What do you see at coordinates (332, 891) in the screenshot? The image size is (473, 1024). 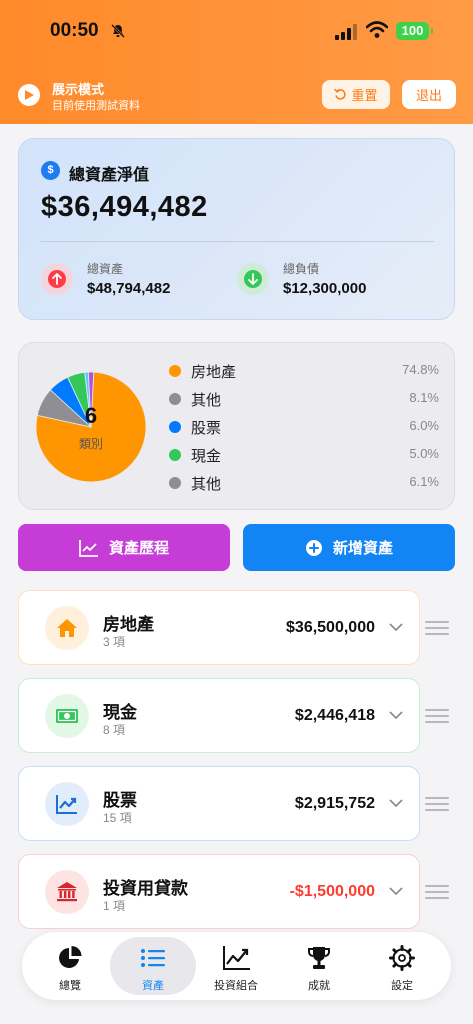 I see `asset-amount: -$1,500,000` at bounding box center [332, 891].